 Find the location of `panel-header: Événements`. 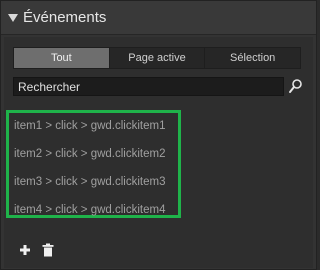

panel-header: Événements is located at coordinates (158, 18).